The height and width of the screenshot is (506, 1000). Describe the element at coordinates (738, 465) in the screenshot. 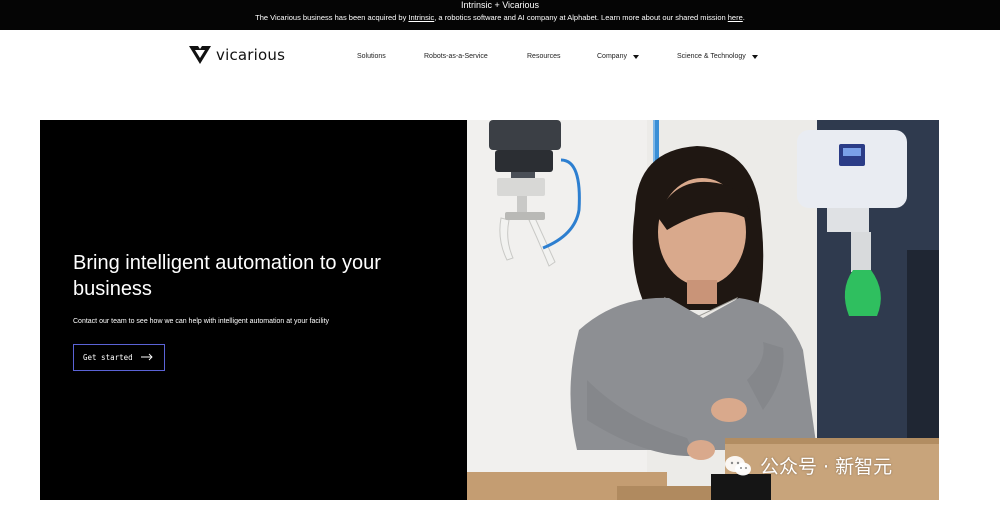

I see `wechat-icon` at that location.